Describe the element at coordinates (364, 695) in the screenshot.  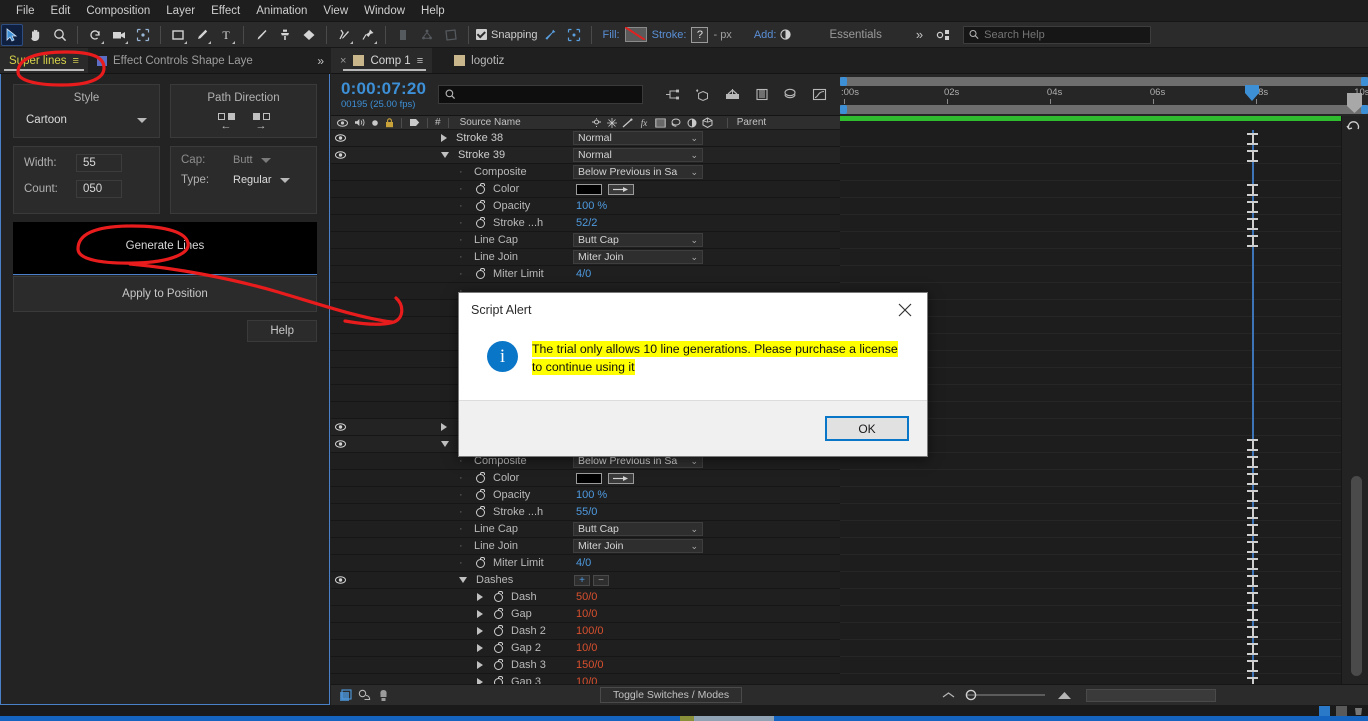
I see `hide-shy-layers-icon` at that location.